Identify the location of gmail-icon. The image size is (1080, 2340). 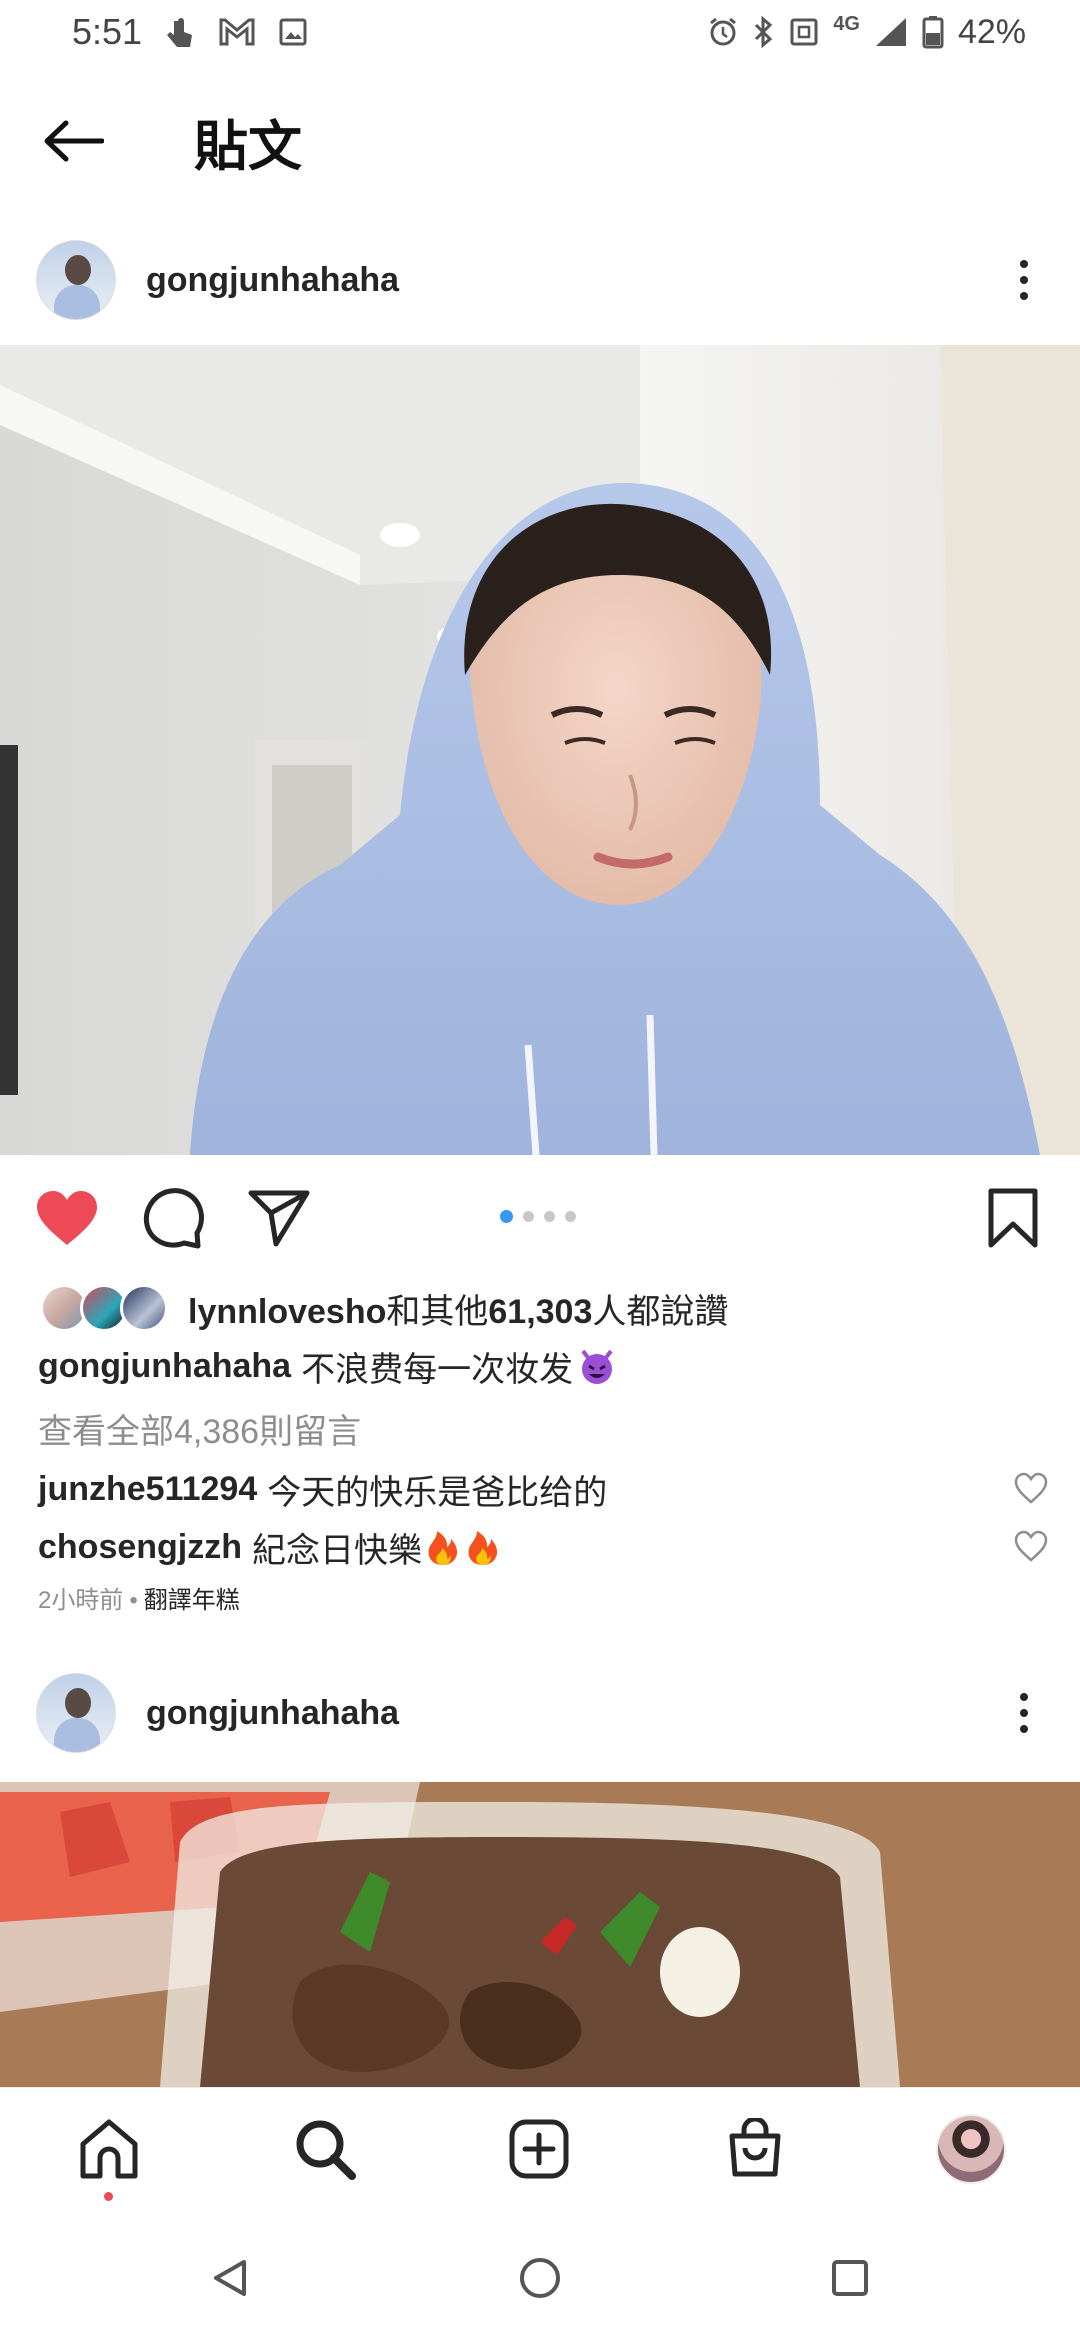
(237, 32).